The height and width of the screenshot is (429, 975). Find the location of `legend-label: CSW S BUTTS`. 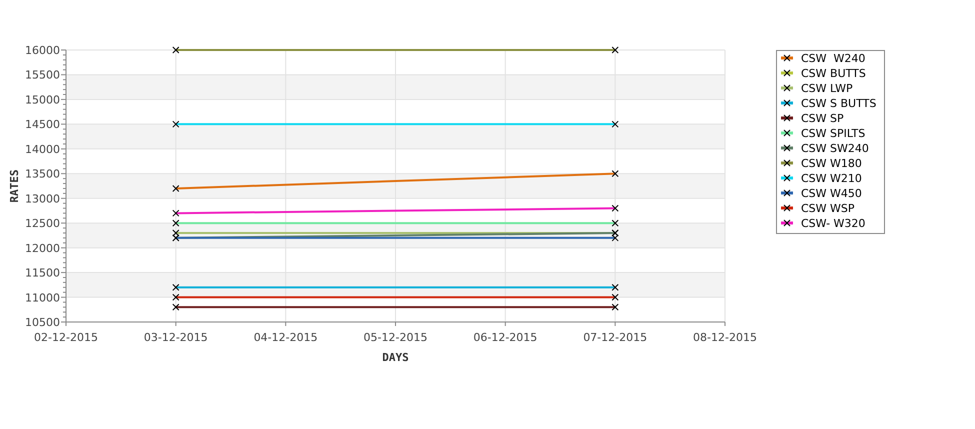

legend-label: CSW S BUTTS is located at coordinates (838, 103).